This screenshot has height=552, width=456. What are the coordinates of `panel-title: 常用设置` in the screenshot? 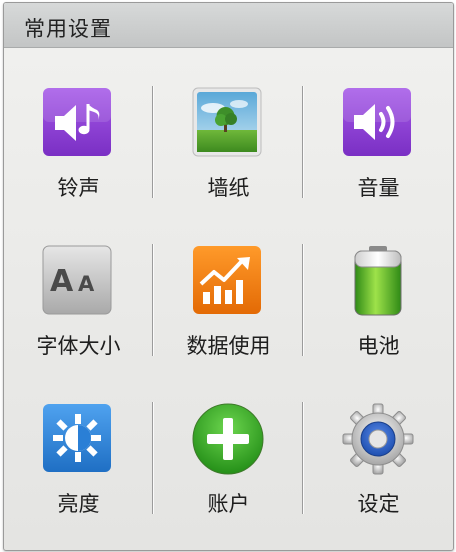 It's located at (68, 29).